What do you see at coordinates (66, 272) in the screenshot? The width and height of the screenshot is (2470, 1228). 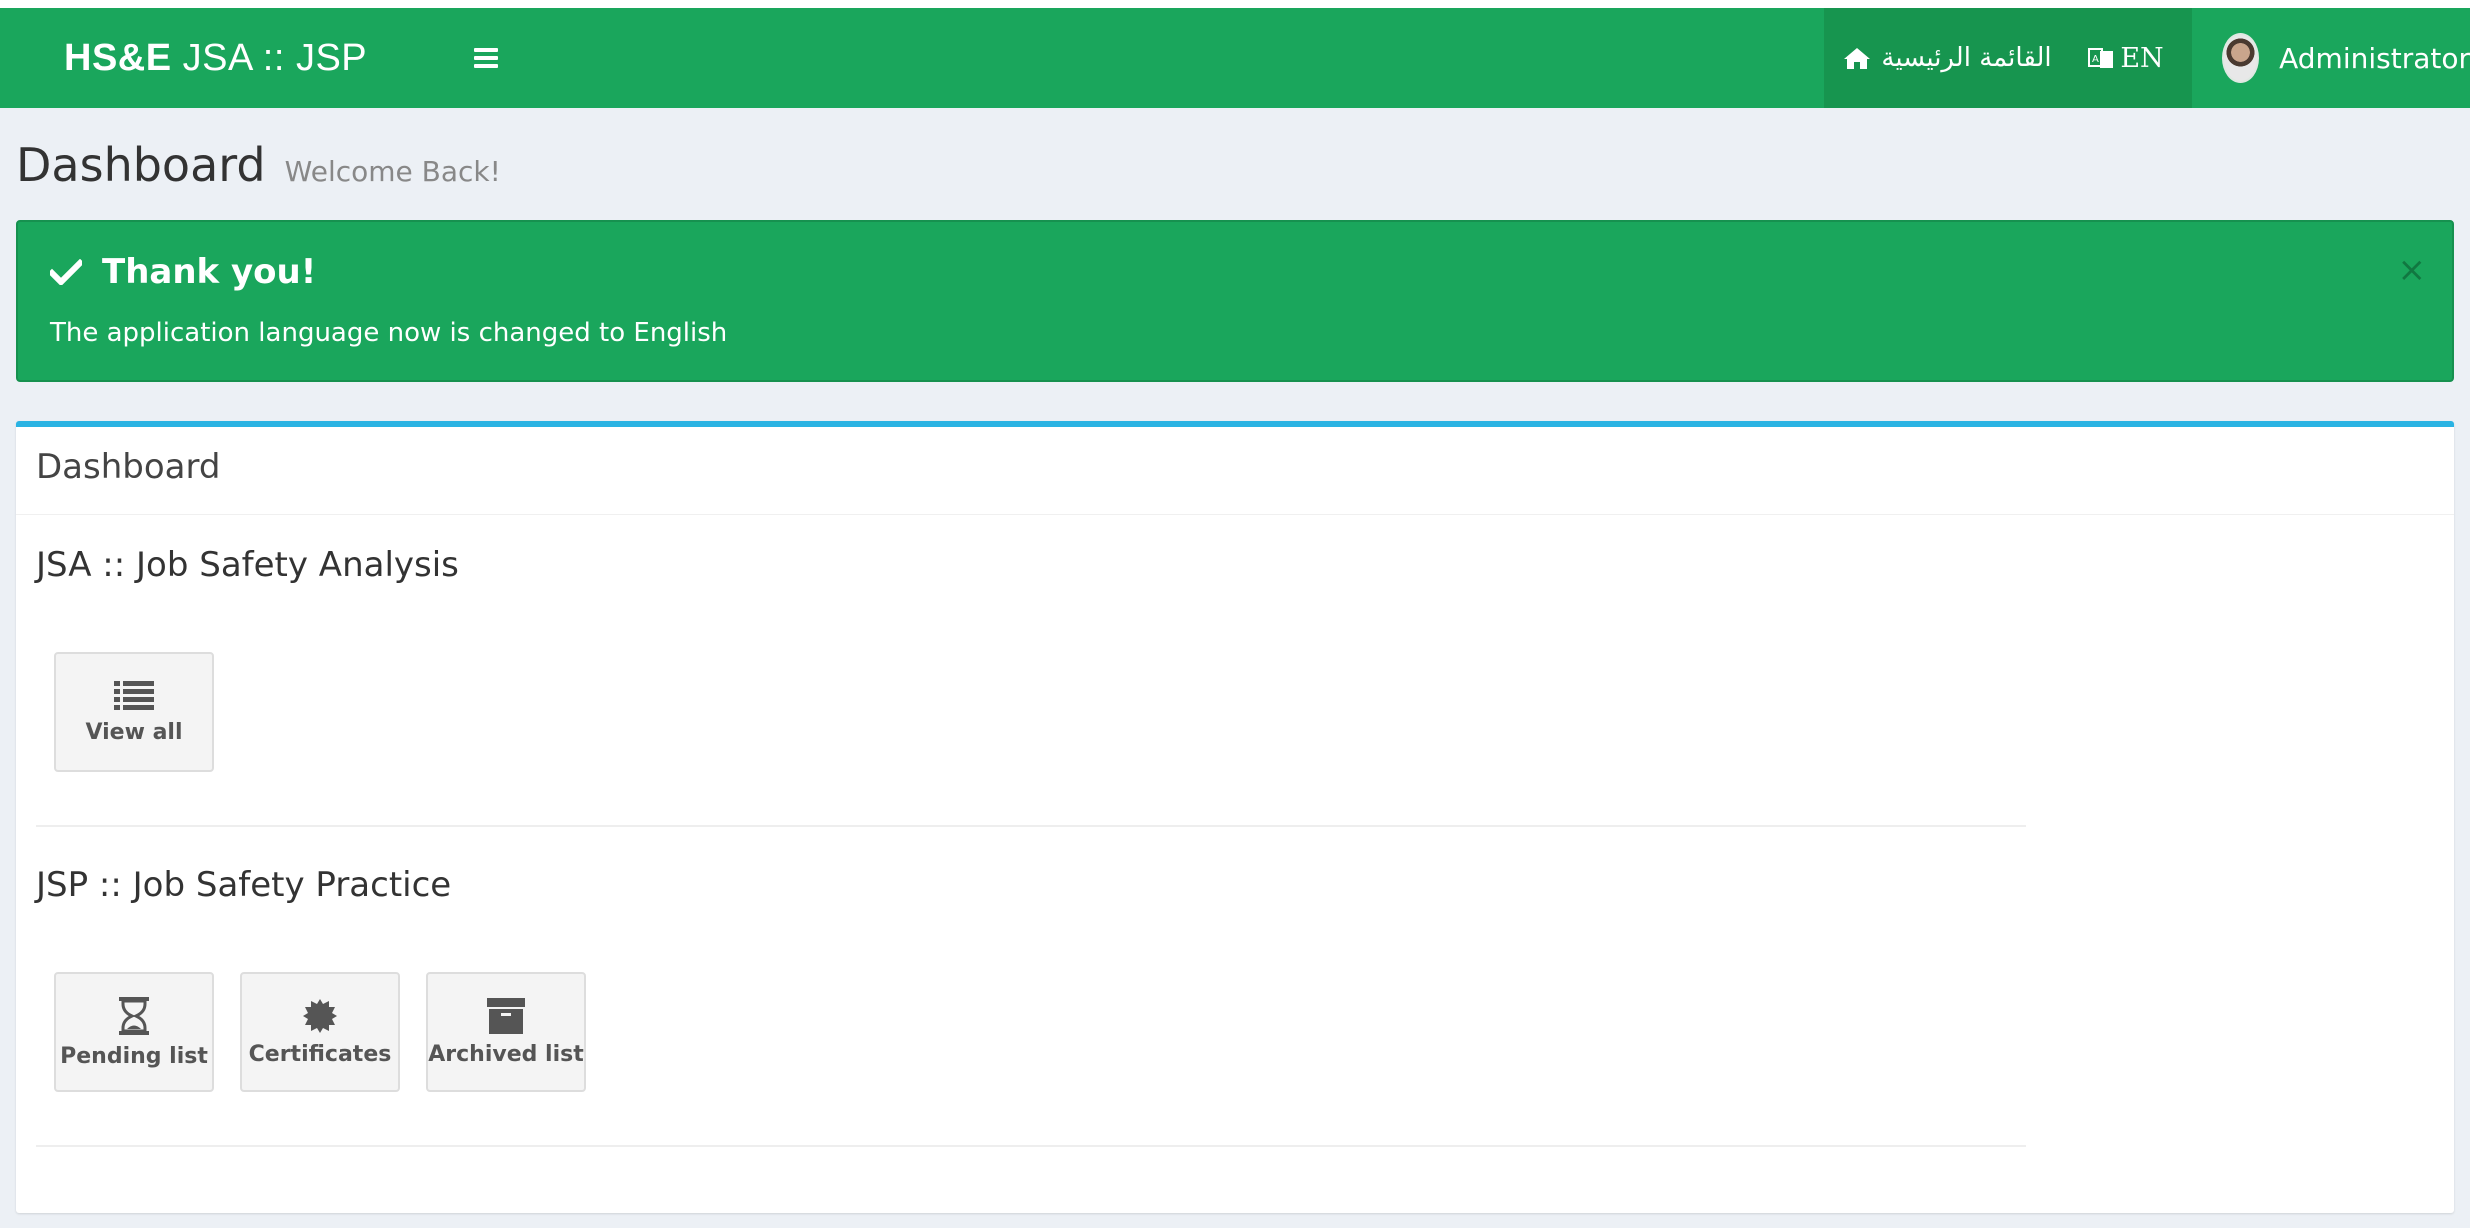 I see `check-icon` at bounding box center [66, 272].